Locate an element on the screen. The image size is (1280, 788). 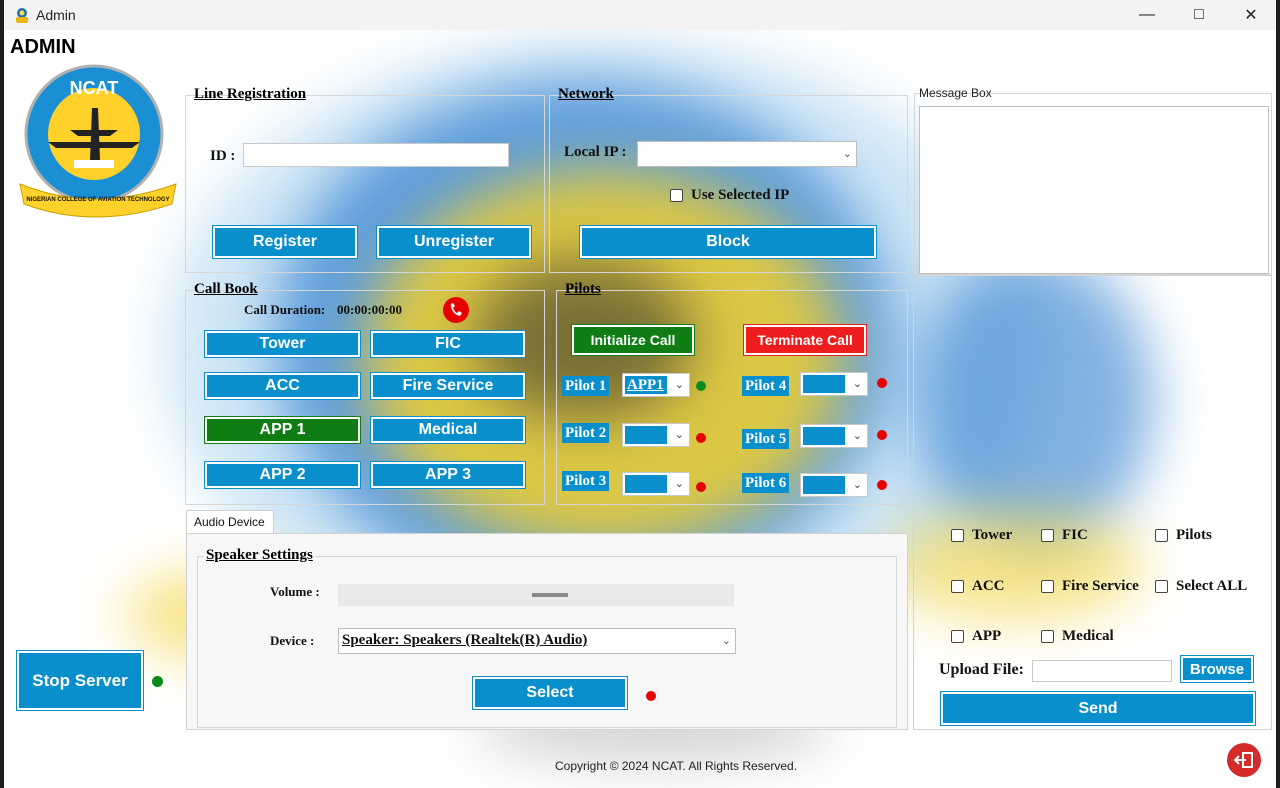
volume-label: Volume : is located at coordinates (295, 591).